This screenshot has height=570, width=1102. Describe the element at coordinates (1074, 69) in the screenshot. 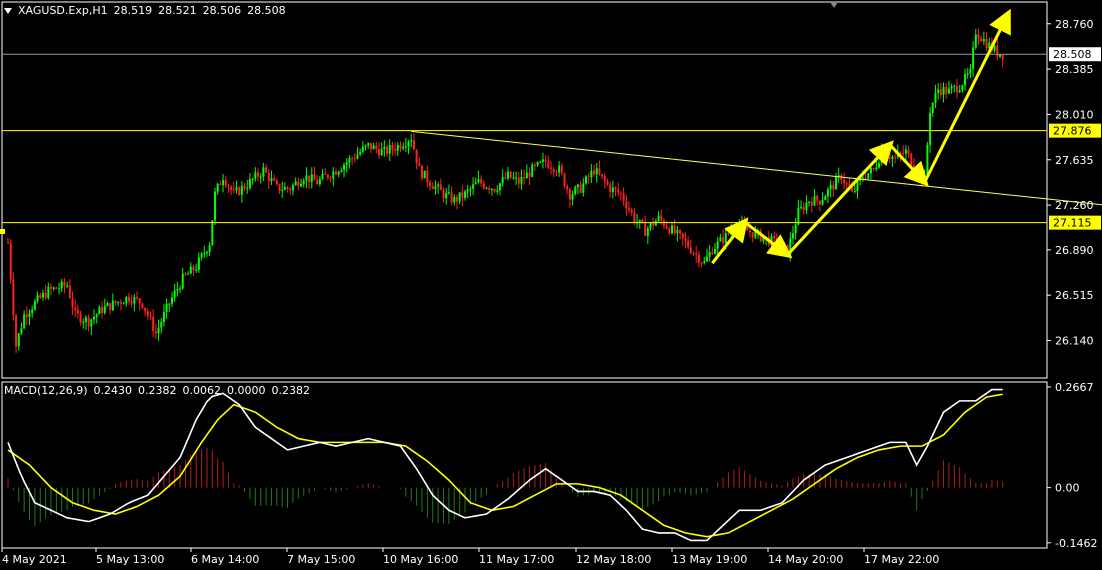

I see `price-tick-label: 28.385` at that location.